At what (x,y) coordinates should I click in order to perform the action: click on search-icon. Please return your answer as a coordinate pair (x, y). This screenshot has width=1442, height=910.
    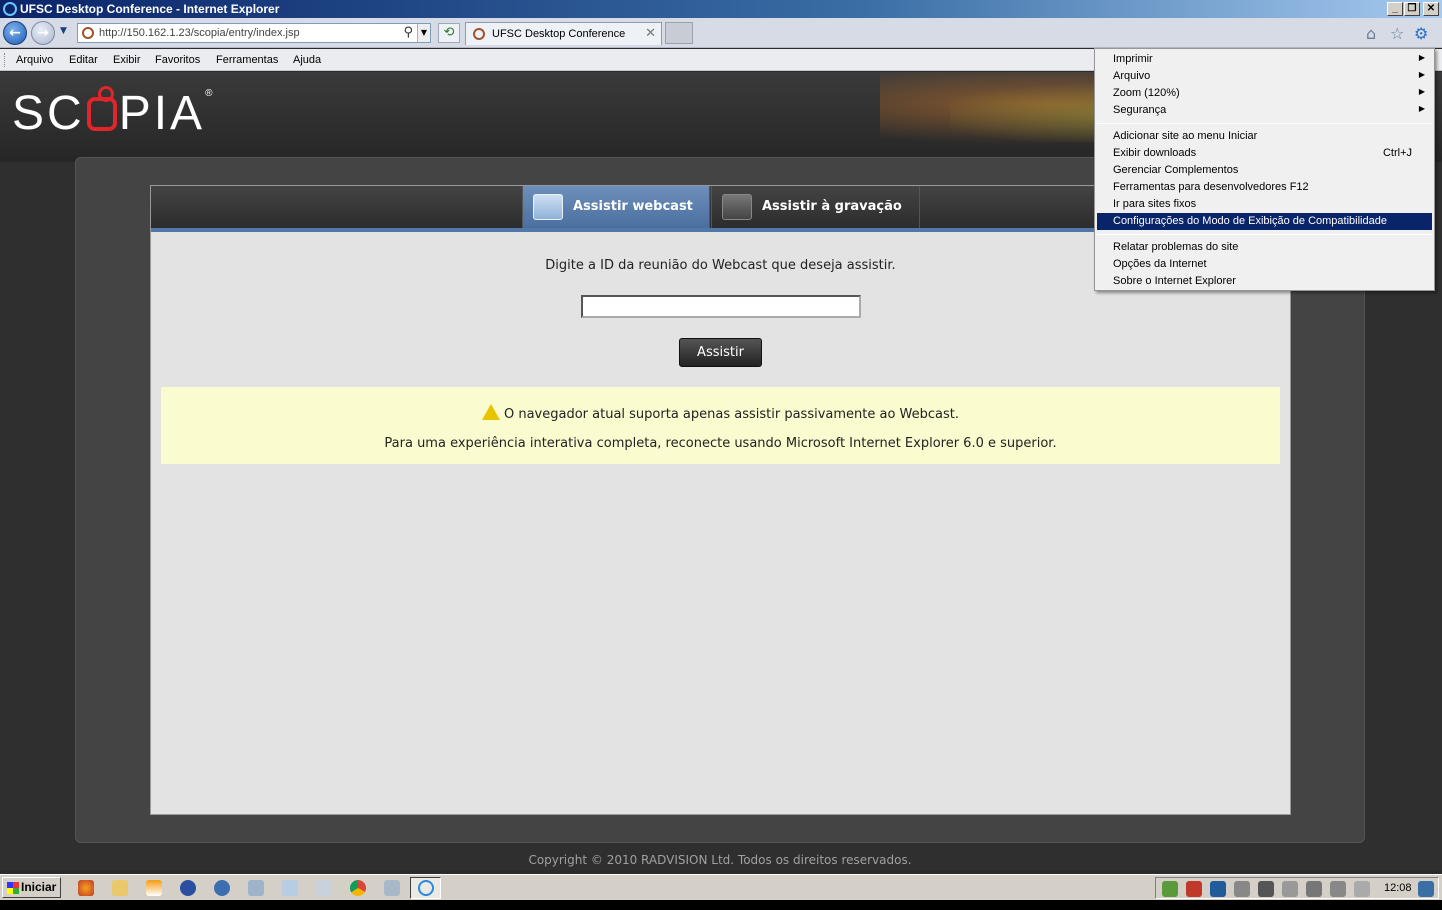
    Looking at the image, I should click on (256, 888).